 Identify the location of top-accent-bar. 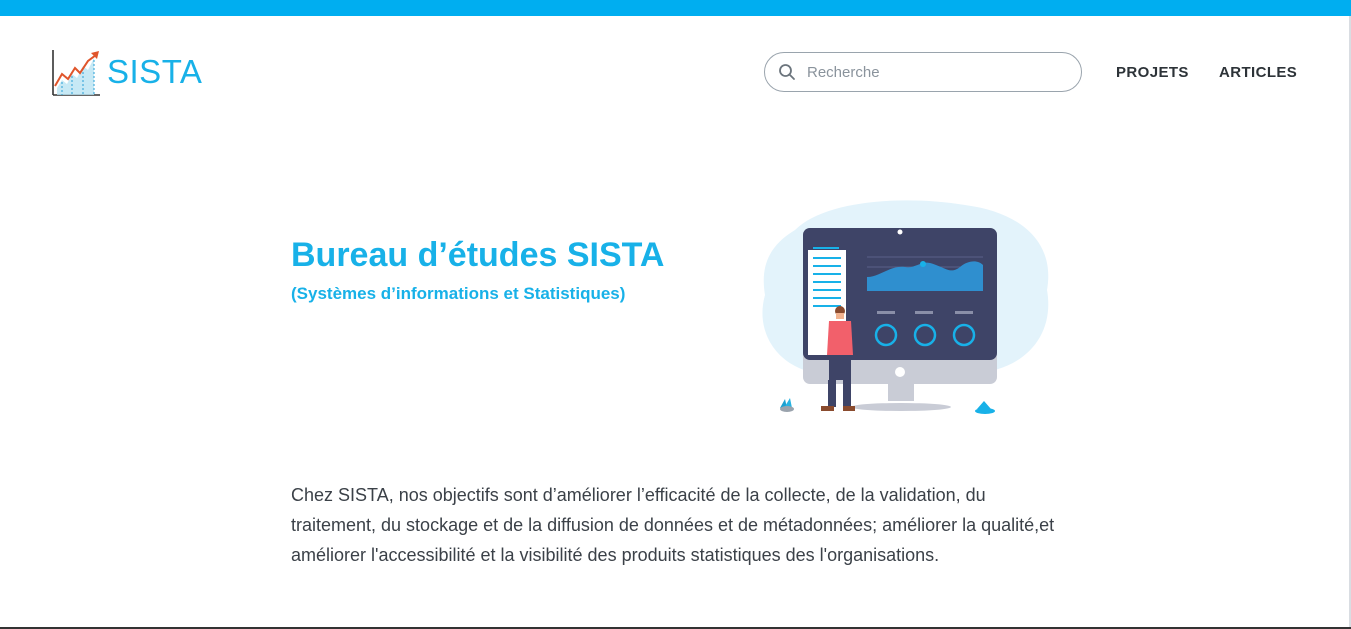
(675, 8).